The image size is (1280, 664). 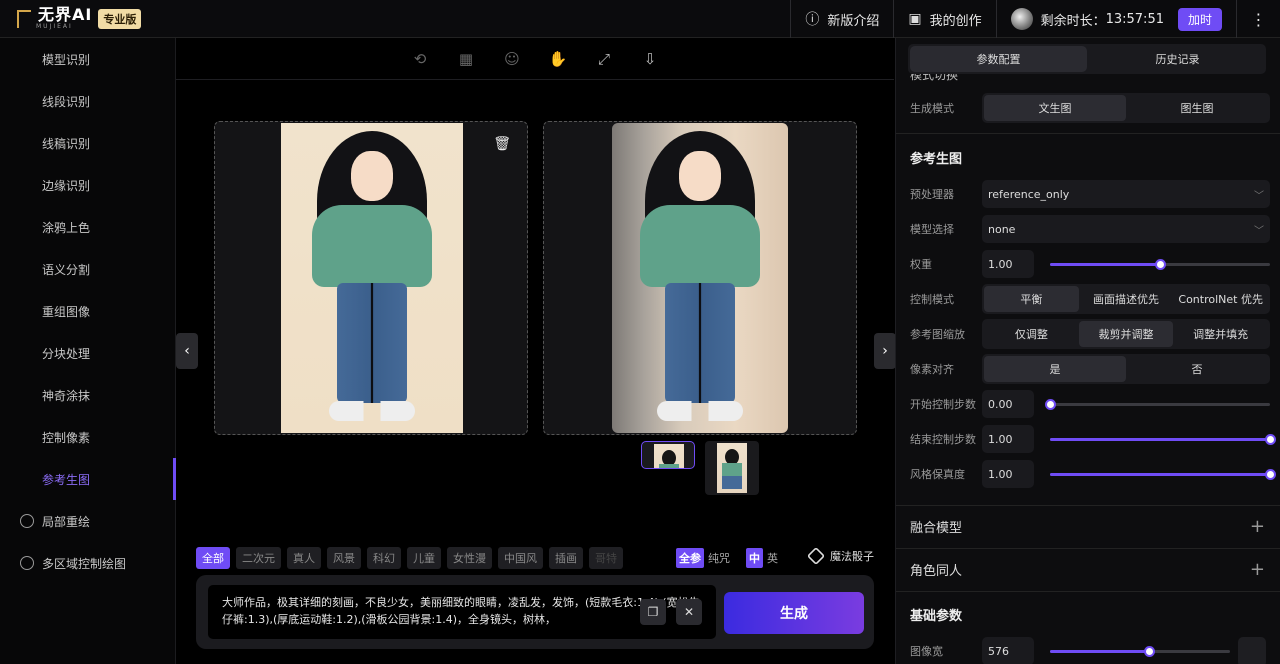 I want to click on tab-history: 历史记录, so click(x=1177, y=59).